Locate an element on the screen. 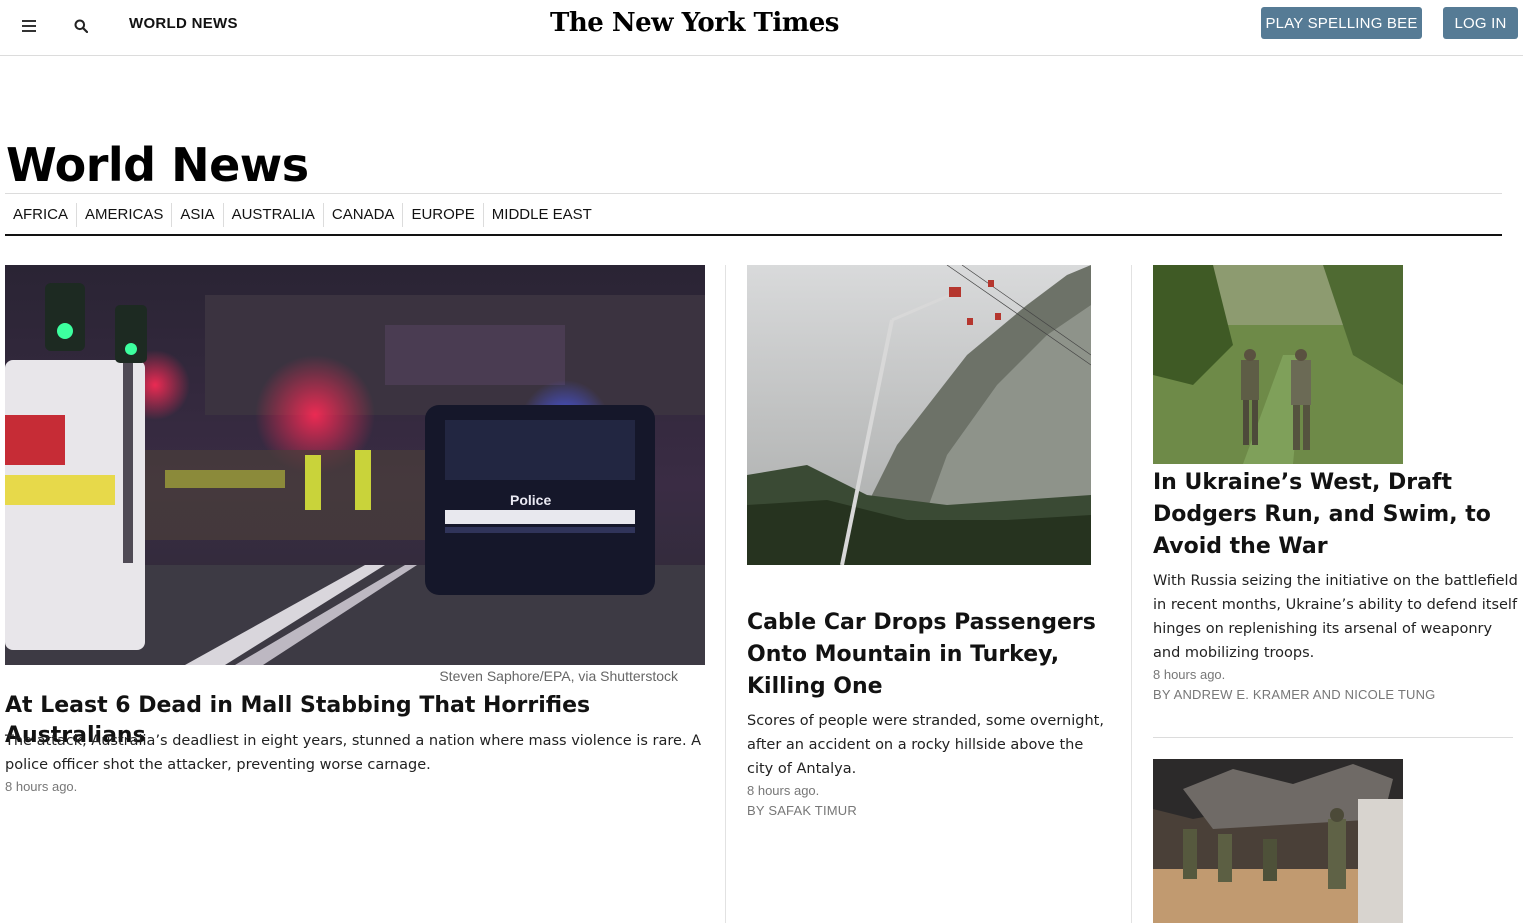 The image size is (1523, 923). section-link-world-news: WORLD NEWS is located at coordinates (183, 23).